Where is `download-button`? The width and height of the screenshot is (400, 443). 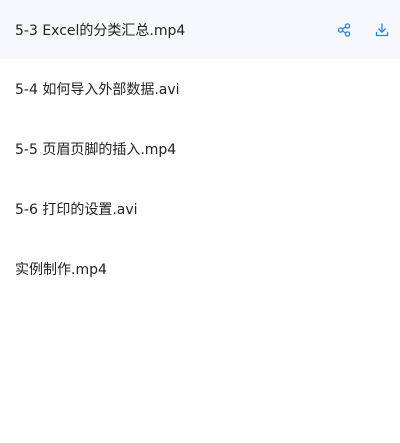
download-button is located at coordinates (382, 30).